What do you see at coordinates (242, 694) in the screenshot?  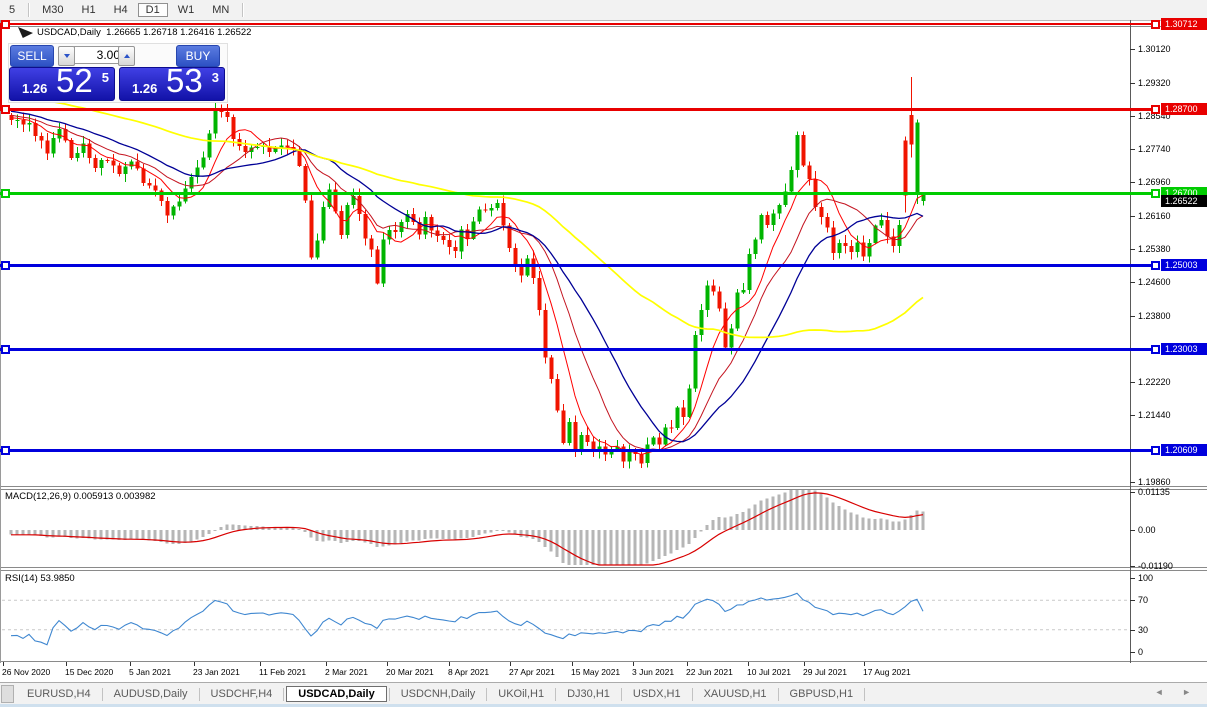 I see `tab-usdchf-h4: USDCHF,H4` at bounding box center [242, 694].